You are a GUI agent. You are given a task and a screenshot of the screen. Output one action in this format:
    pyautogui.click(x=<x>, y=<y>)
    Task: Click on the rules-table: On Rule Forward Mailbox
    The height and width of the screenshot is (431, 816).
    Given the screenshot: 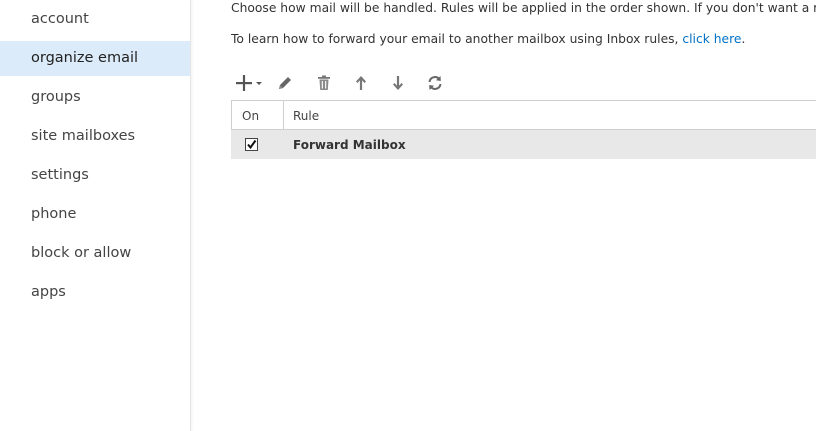 What is the action you would take?
    pyautogui.click(x=523, y=129)
    